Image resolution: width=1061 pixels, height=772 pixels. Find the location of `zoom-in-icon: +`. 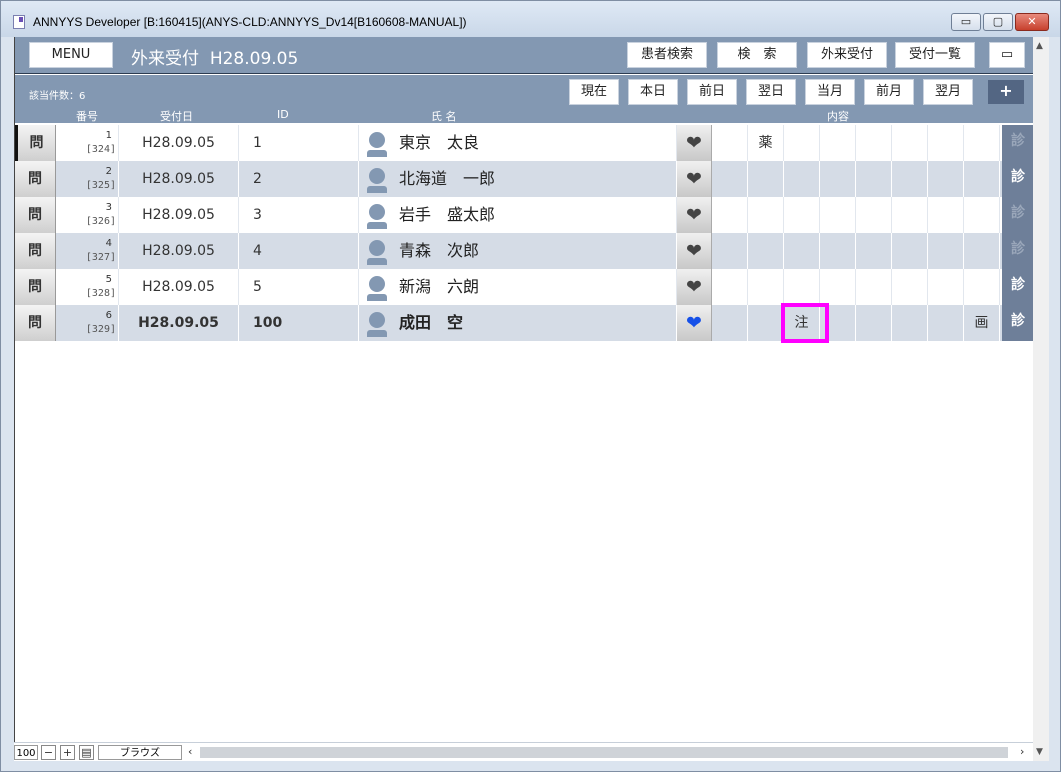

zoom-in-icon: + is located at coordinates (67, 752).